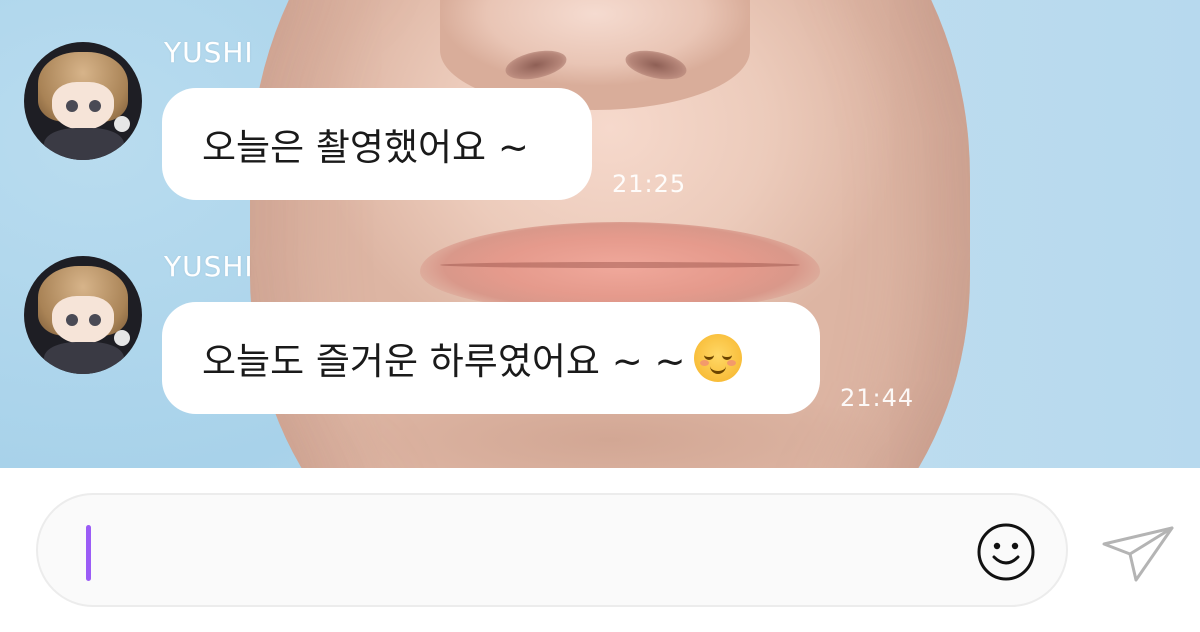 This screenshot has width=1200, height=632. I want to click on smiling-face-icon, so click(717, 358).